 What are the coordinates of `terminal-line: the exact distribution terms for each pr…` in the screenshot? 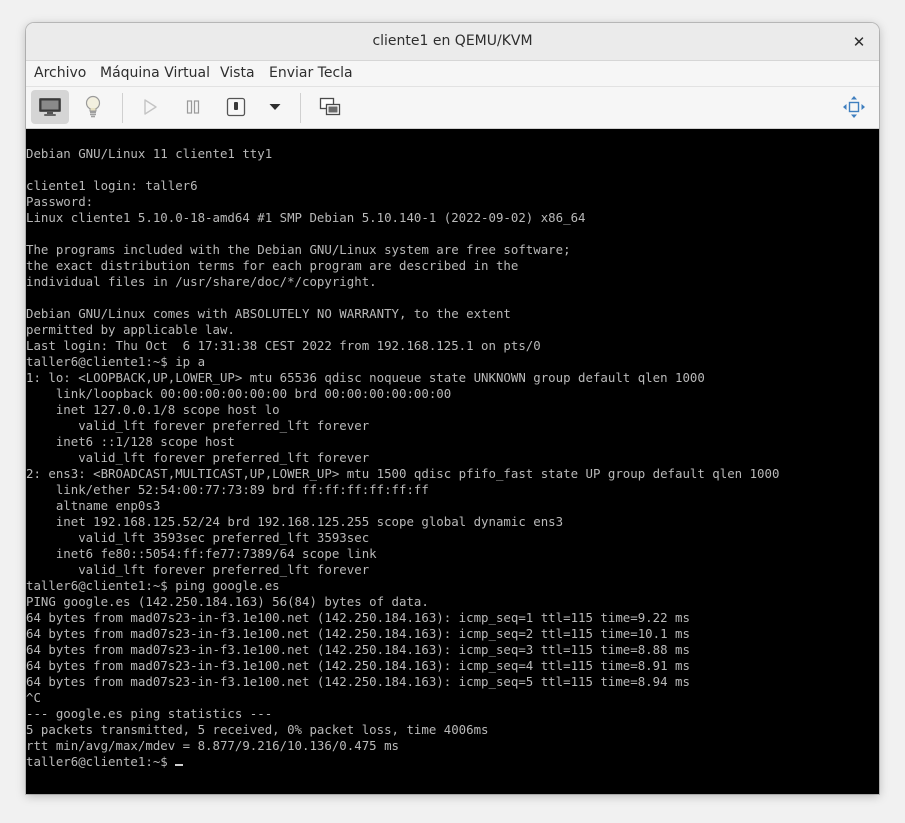 It's located at (272, 265).